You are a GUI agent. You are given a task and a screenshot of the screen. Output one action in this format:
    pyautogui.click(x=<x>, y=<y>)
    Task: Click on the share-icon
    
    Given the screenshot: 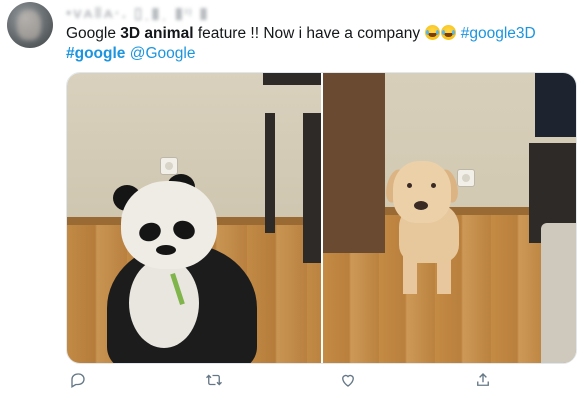 What is the action you would take?
    pyautogui.click(x=483, y=379)
    